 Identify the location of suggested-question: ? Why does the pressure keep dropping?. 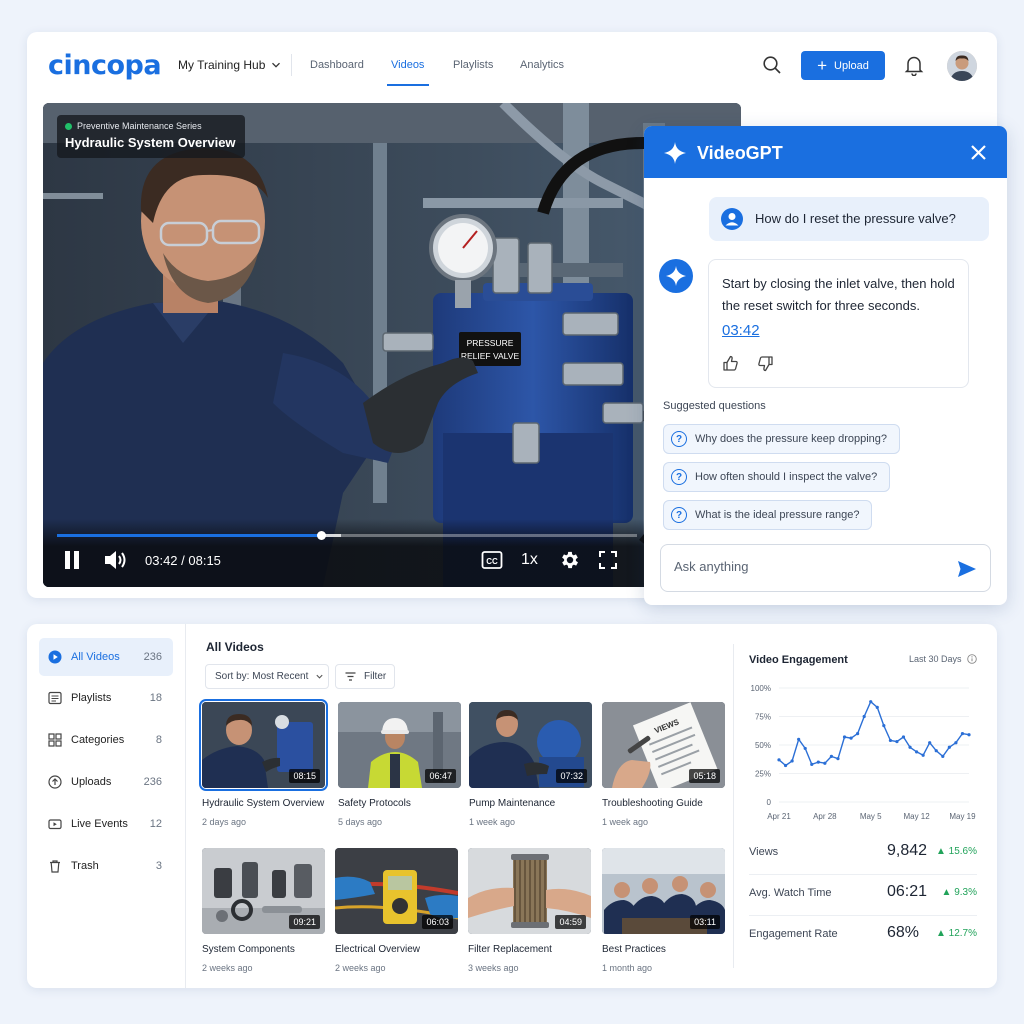
(782, 439).